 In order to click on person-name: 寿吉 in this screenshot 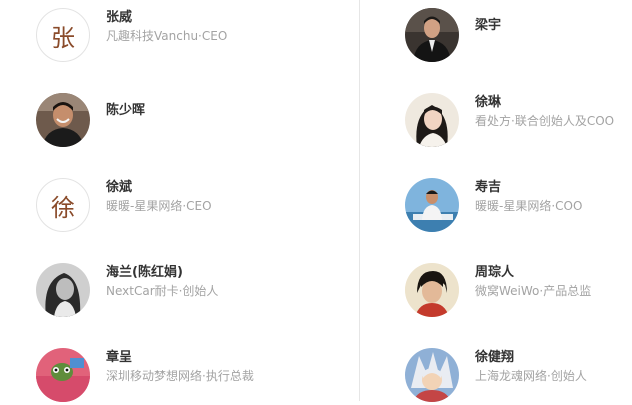, I will do `click(528, 188)`.